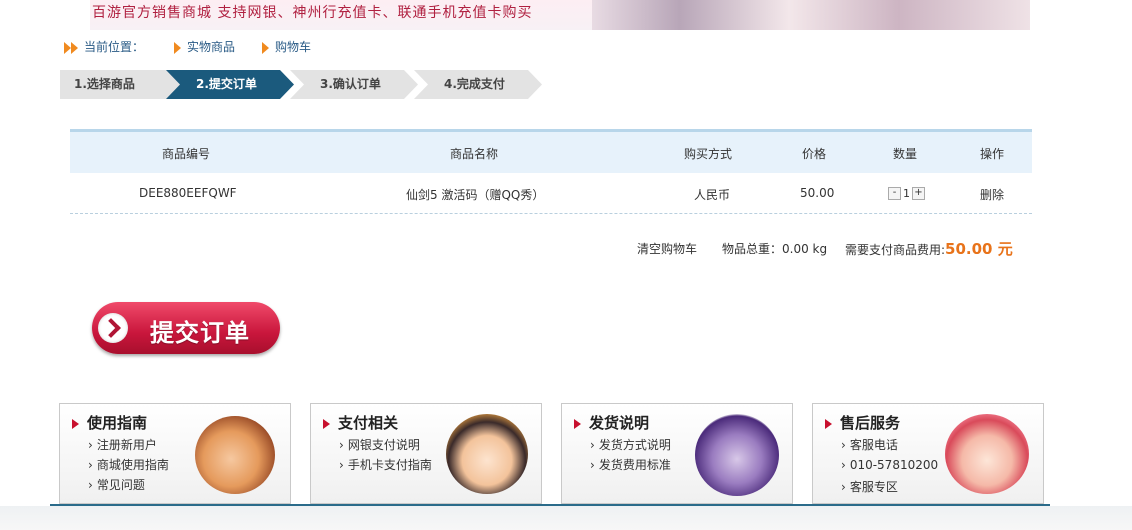 The width and height of the screenshot is (1132, 530). Describe the element at coordinates (817, 193) in the screenshot. I see `item-price: 50.00` at that location.